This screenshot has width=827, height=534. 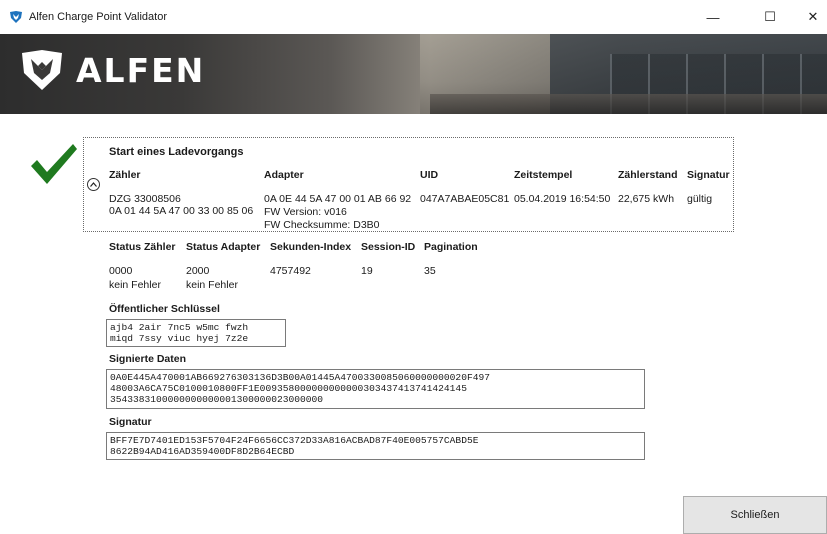 I want to click on alfen-logo-text: ALFEN, so click(x=141, y=70).